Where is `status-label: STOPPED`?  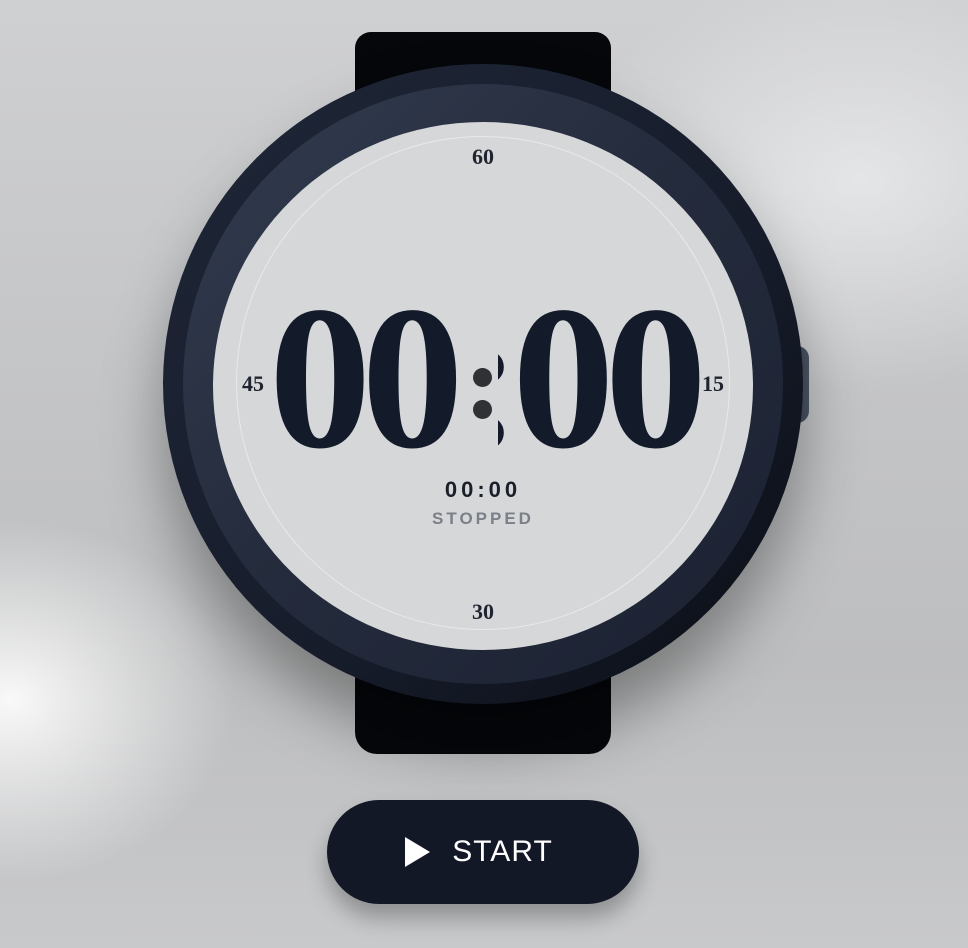
status-label: STOPPED is located at coordinates (483, 518).